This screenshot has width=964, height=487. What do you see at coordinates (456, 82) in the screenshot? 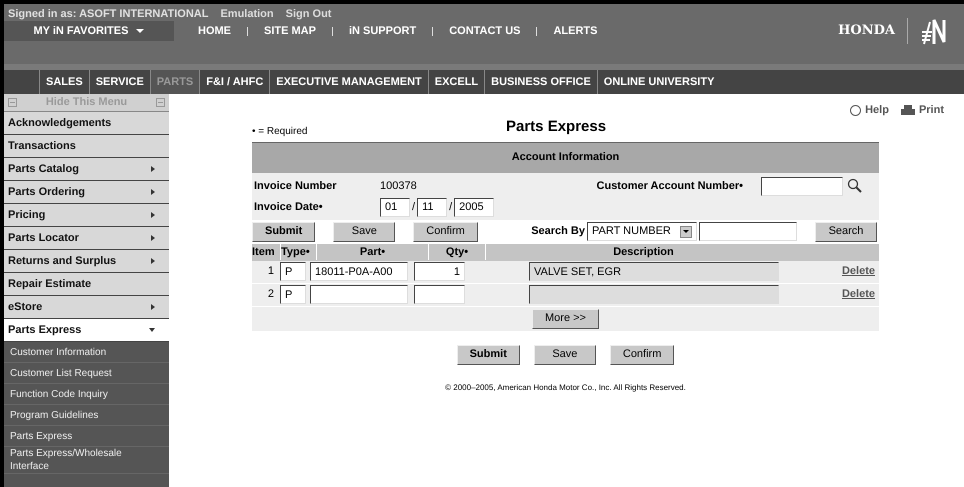
I see `nav-tab: EXCELL` at bounding box center [456, 82].